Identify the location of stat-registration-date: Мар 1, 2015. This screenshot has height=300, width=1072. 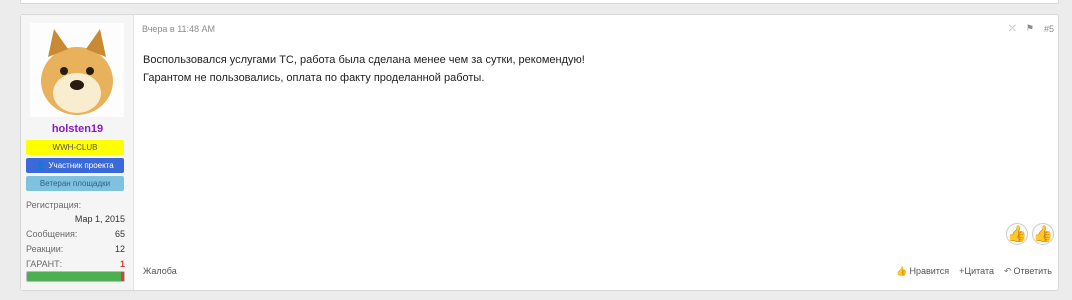
(75, 219).